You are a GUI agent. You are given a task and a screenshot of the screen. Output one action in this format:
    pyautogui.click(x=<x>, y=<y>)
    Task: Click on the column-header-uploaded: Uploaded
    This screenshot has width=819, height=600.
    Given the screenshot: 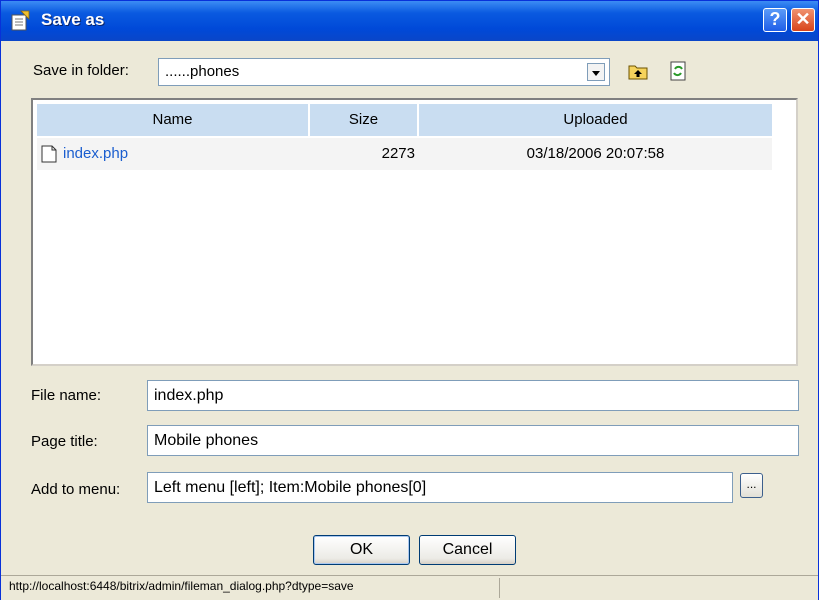 What is the action you would take?
    pyautogui.click(x=595, y=120)
    